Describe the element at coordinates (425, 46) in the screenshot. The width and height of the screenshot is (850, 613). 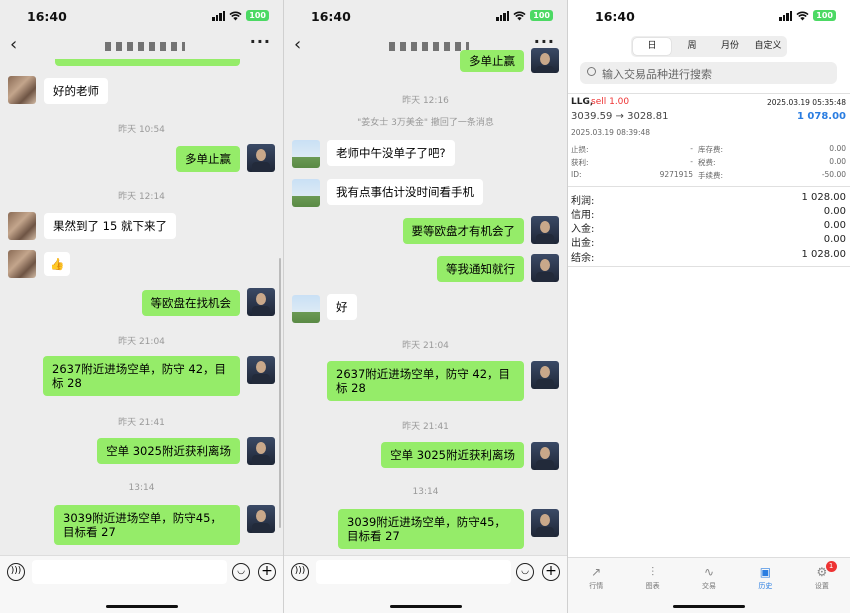
I see `chat-header: ‹ ···` at that location.